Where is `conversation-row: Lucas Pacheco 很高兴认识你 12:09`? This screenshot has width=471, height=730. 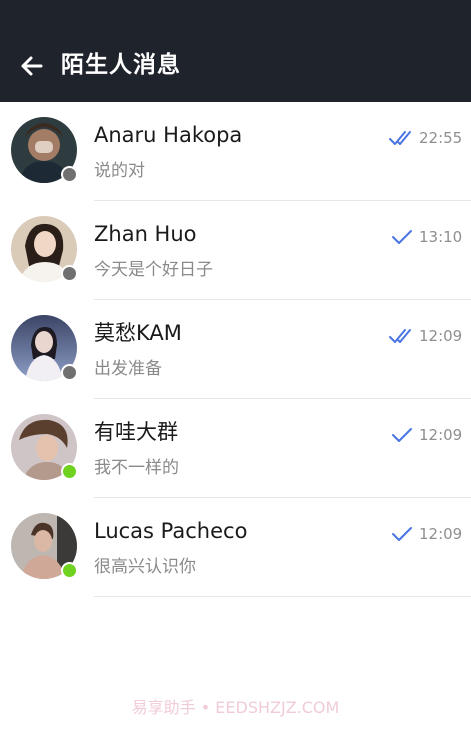
conversation-row: Lucas Pacheco 很高兴认识你 12:09 is located at coordinates (235, 547).